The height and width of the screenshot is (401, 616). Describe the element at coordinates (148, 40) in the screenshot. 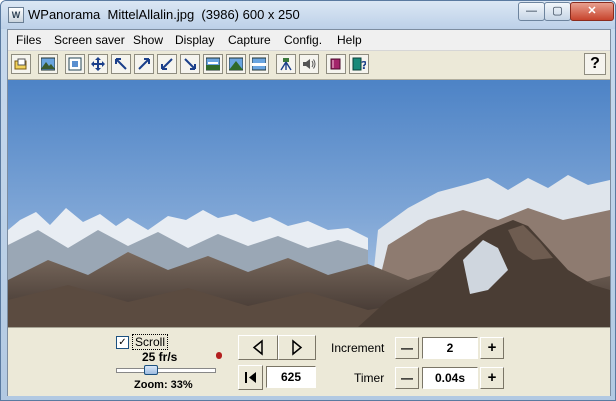

I see `menu-show: Show` at that location.